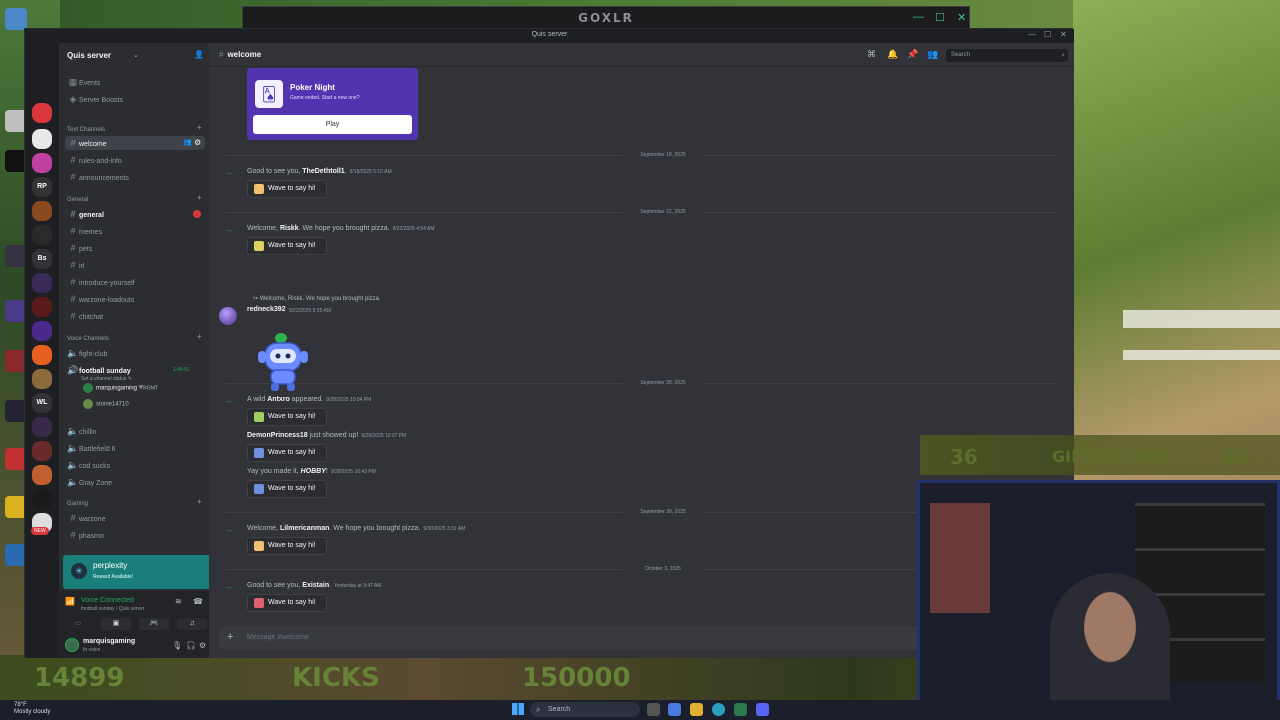  Describe the element at coordinates (135, 482) in the screenshot. I see `voice-channel-gray-zone: 🔈Gray Zone` at that location.